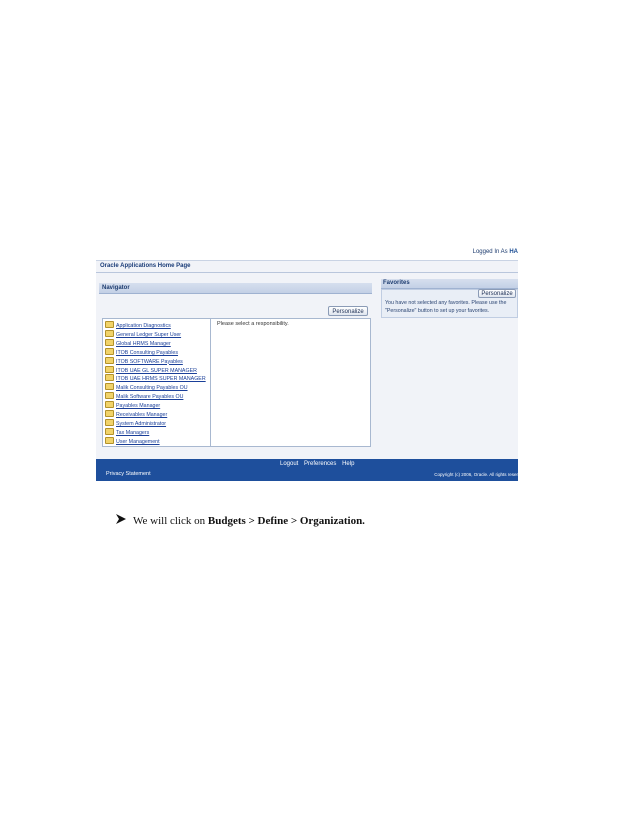 Image resolution: width=638 pixels, height=826 pixels. What do you see at coordinates (138, 441) in the screenshot?
I see `responsibility-label: User Management` at bounding box center [138, 441].